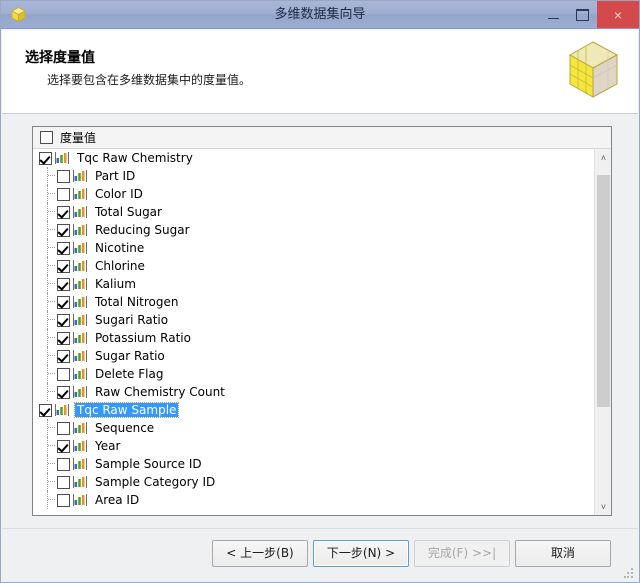 Image resolution: width=640 pixels, height=583 pixels. I want to click on tree-item: Area ID, so click(313, 500).